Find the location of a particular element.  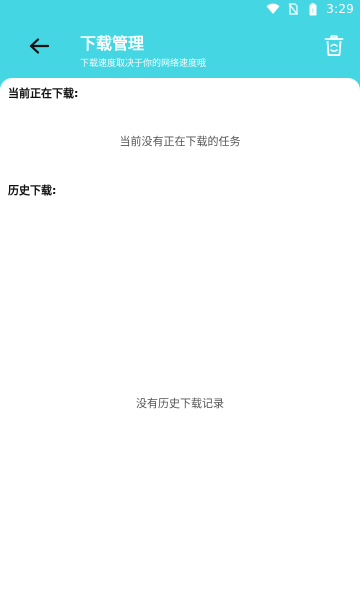

history-downloads-heading: 历史下载: is located at coordinates (32, 190).